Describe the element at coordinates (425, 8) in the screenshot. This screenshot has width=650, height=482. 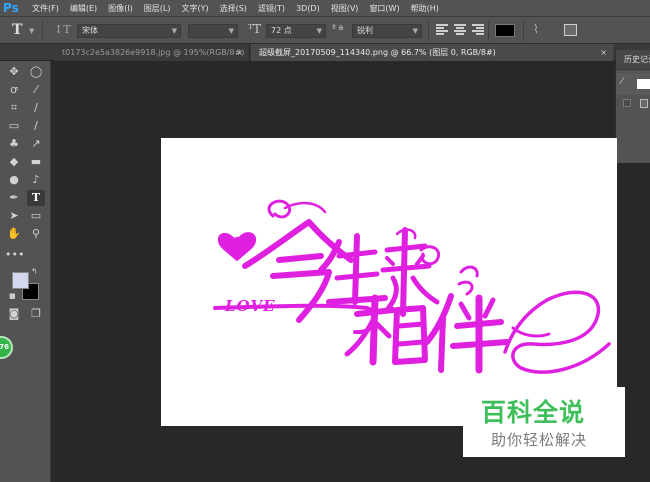
I see `menu-help: 帮助(H)` at that location.